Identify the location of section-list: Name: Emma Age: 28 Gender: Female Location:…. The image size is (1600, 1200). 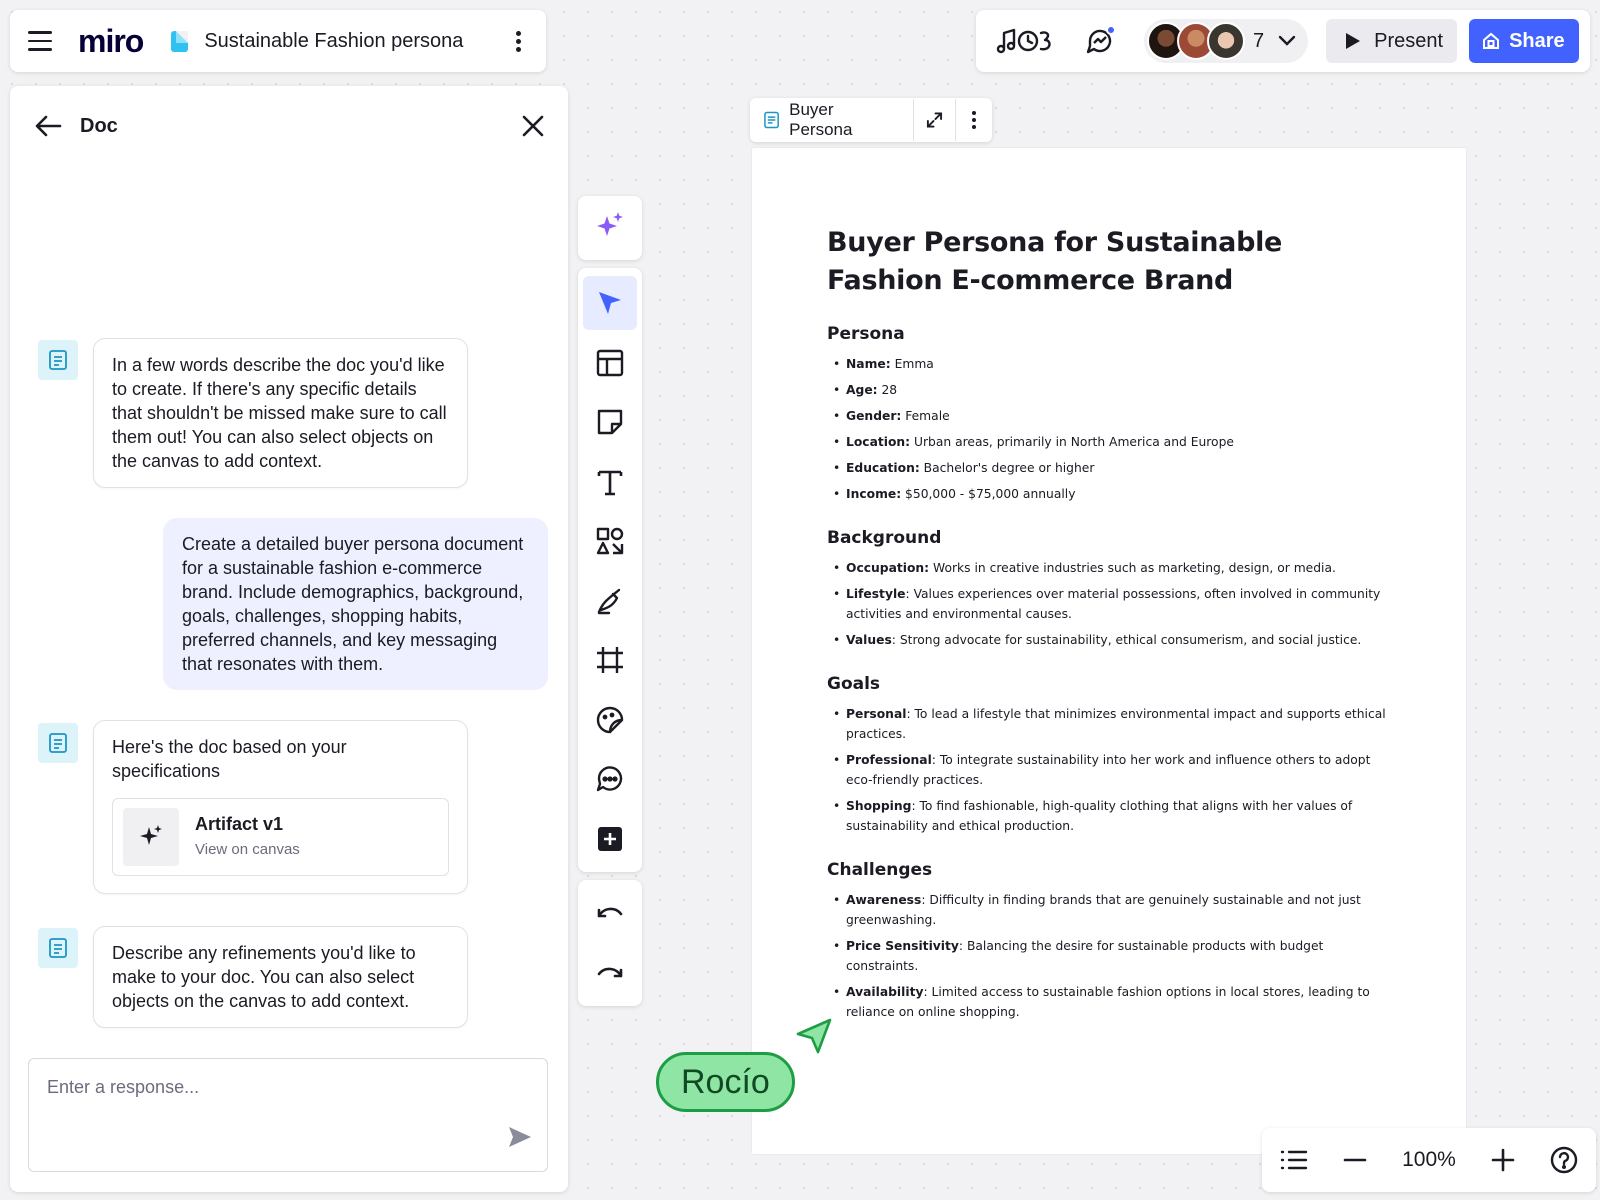
(1107, 429).